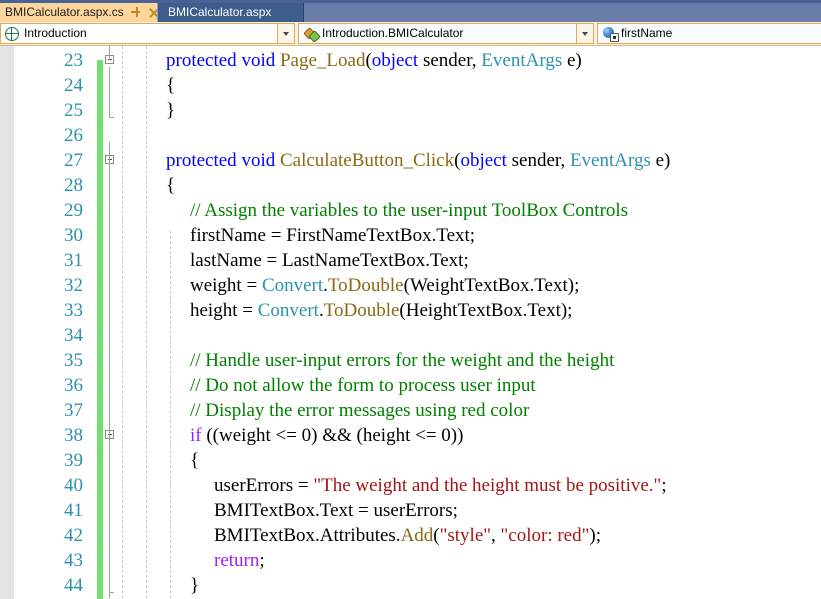 This screenshot has height=599, width=821. I want to click on code-line: if ((weight <= 0) && (height <= 0)), so click(326, 435).